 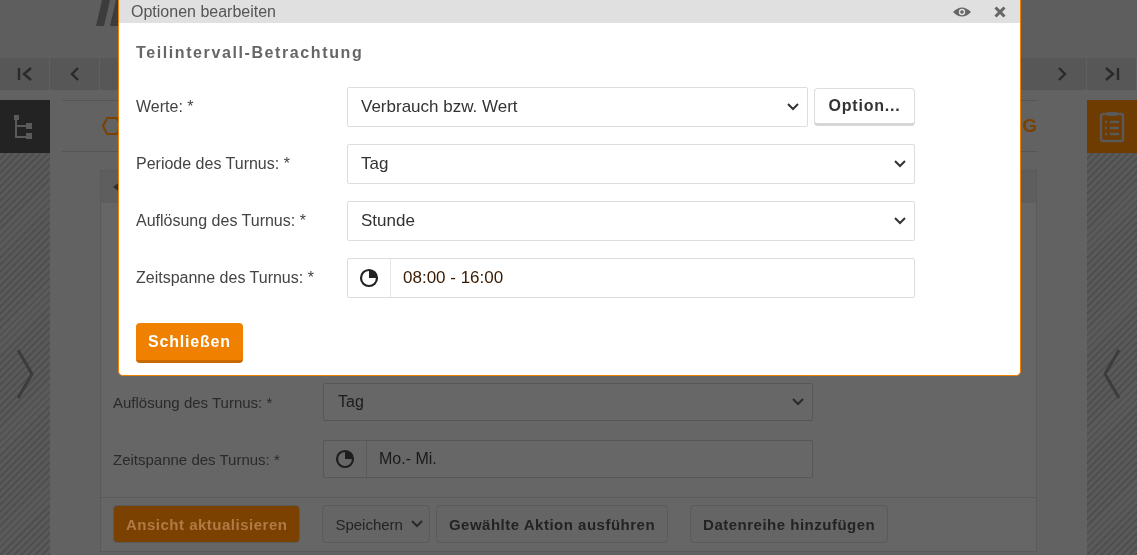 I want to click on section-title: Teilintervall-Betrachtung, so click(x=250, y=53).